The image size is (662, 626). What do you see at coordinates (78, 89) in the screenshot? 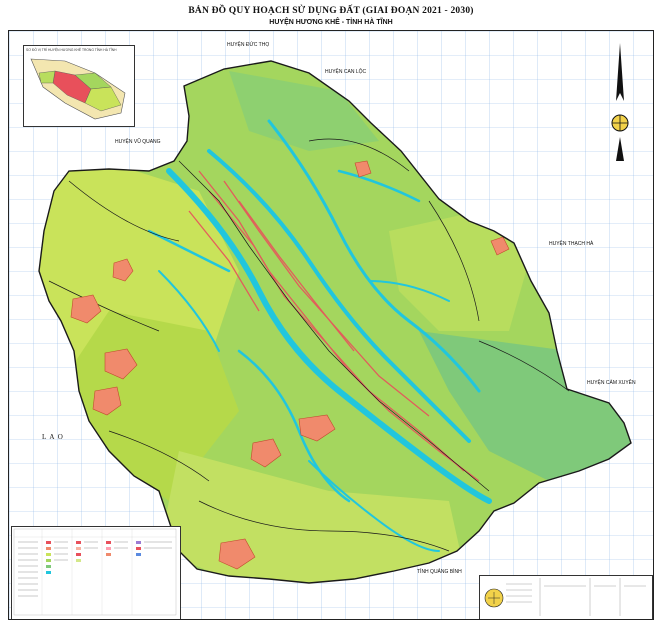
I see `inset-map-graphic` at bounding box center [78, 89].